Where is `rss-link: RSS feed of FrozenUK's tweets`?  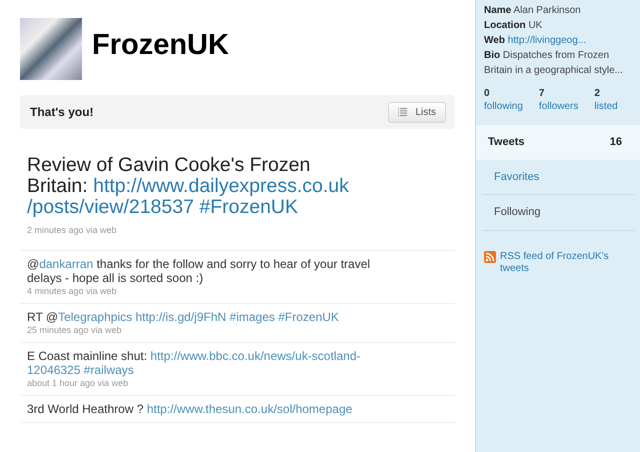 rss-link: RSS feed of FrozenUK's tweets is located at coordinates (565, 262).